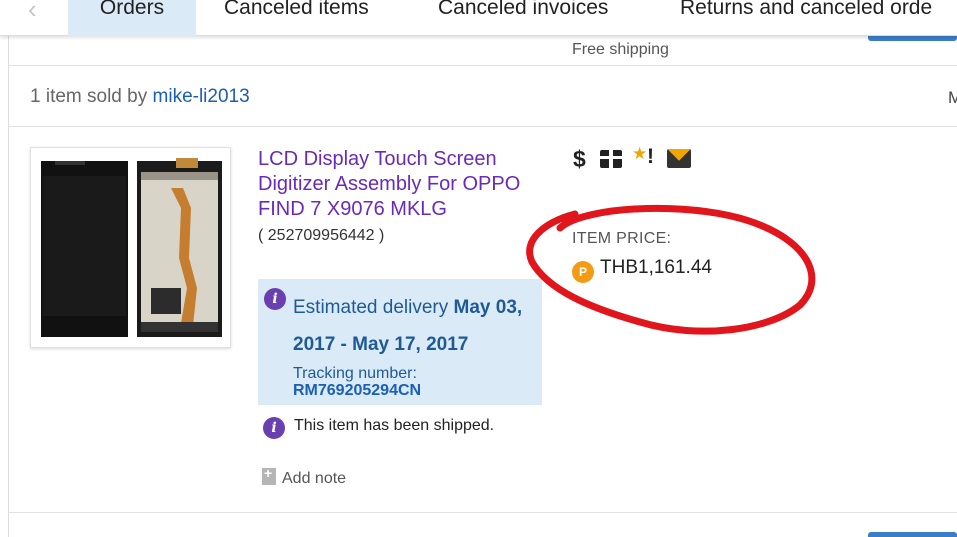 The height and width of the screenshot is (537, 957). Describe the element at coordinates (650, 156) in the screenshot. I see `alert-icon: !` at that location.